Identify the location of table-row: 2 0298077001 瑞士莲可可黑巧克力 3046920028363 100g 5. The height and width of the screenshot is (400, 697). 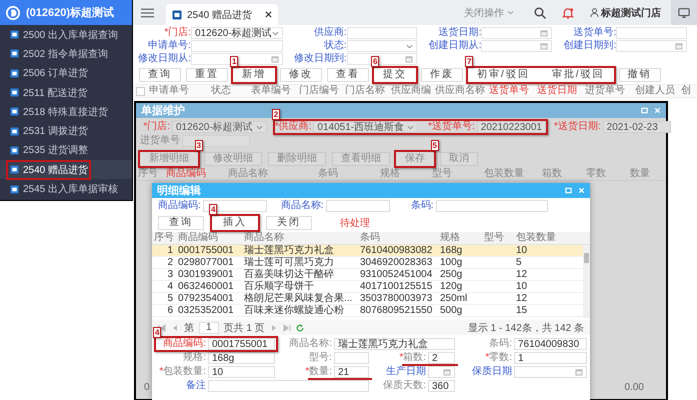
(367, 263).